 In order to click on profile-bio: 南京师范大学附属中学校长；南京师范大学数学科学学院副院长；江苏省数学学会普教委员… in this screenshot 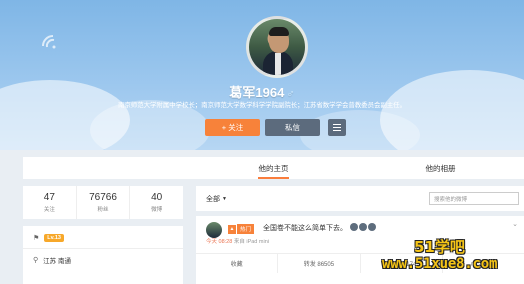, I will do `click(261, 105)`.